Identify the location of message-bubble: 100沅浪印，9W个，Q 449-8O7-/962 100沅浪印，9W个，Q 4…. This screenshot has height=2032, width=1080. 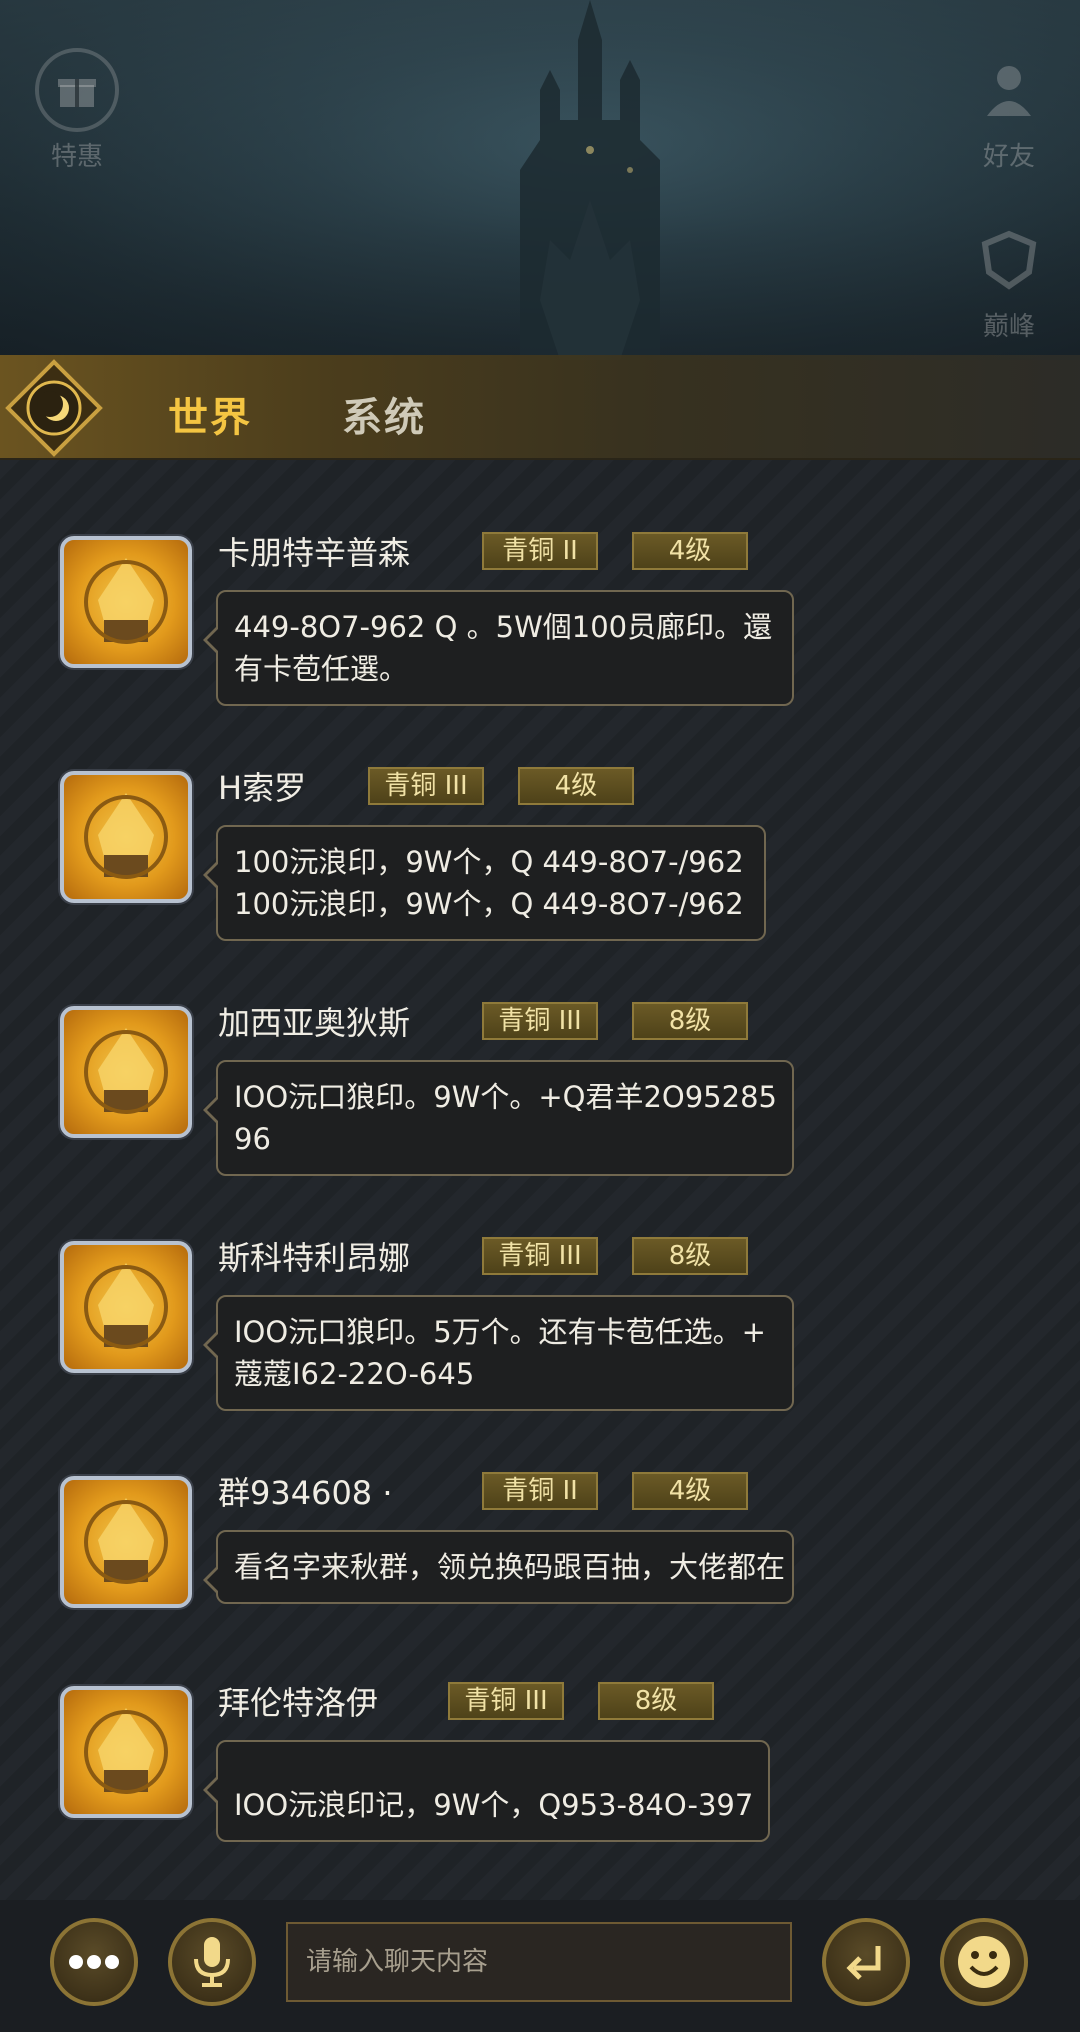
(484, 883).